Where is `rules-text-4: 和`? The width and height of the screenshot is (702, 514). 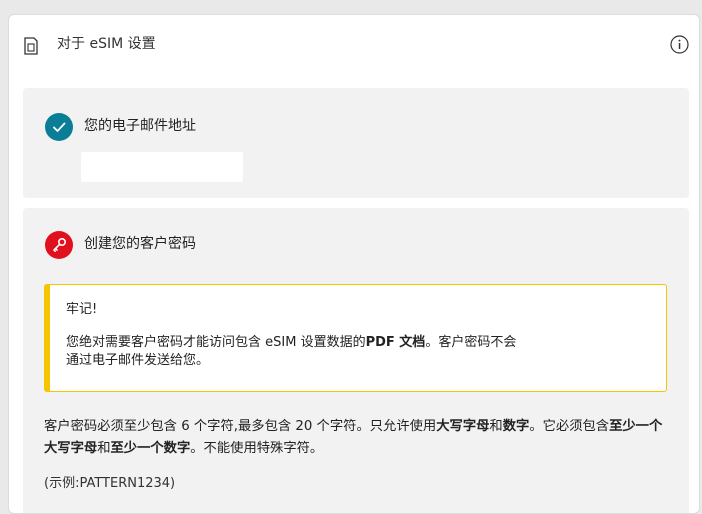 rules-text-4: 和 is located at coordinates (104, 448).